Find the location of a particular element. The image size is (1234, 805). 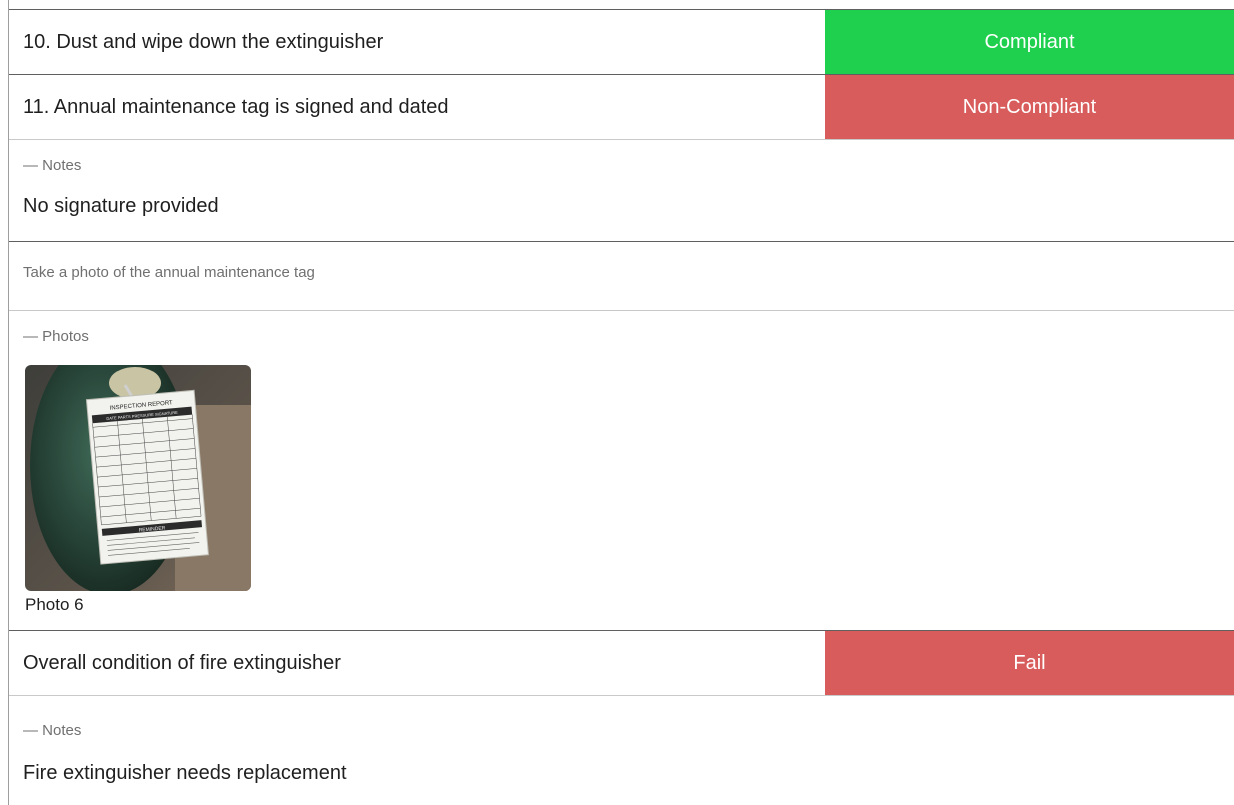

status-compliant-button: Compliant is located at coordinates (1029, 42).